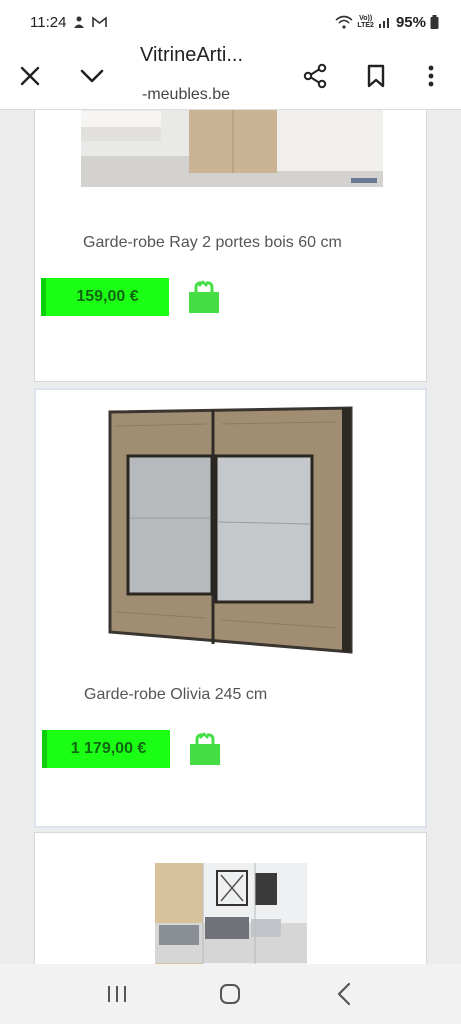 This screenshot has height=1024, width=461. I want to click on close-button, so click(30, 76).